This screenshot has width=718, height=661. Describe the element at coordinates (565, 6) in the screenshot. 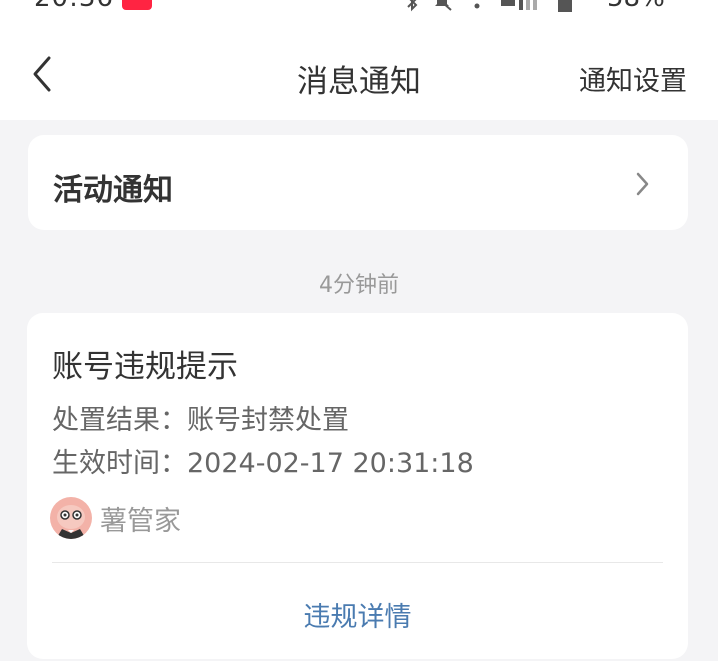

I see `battery-icon` at that location.